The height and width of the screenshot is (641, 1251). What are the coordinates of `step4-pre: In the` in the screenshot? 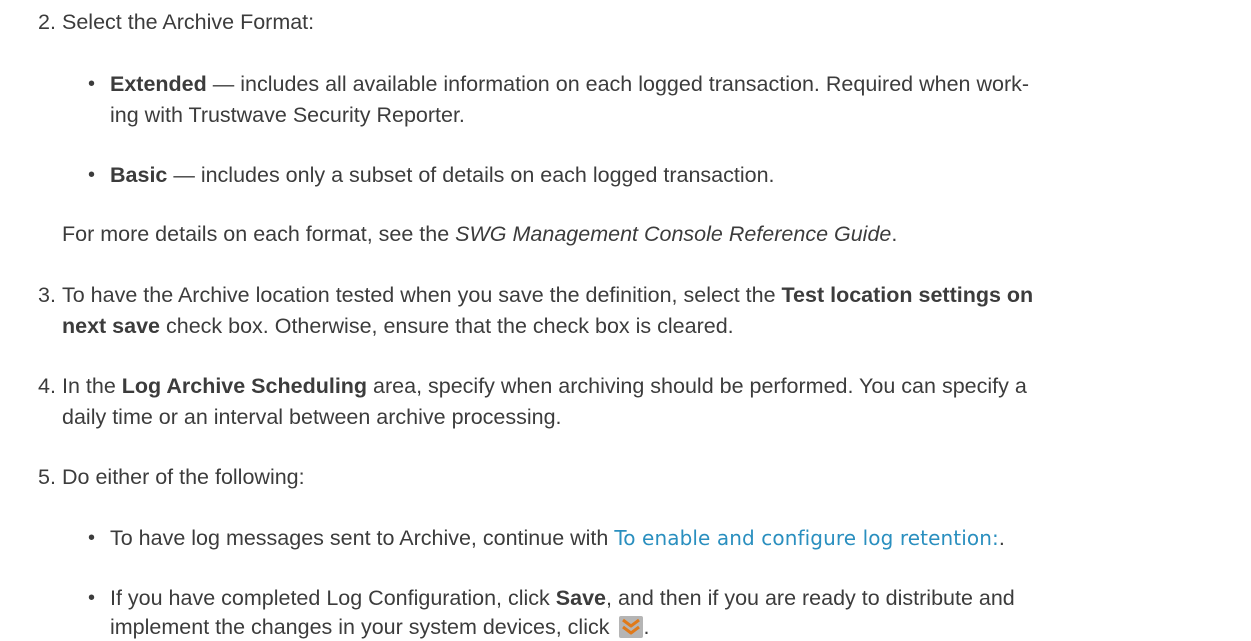 It's located at (92, 386).